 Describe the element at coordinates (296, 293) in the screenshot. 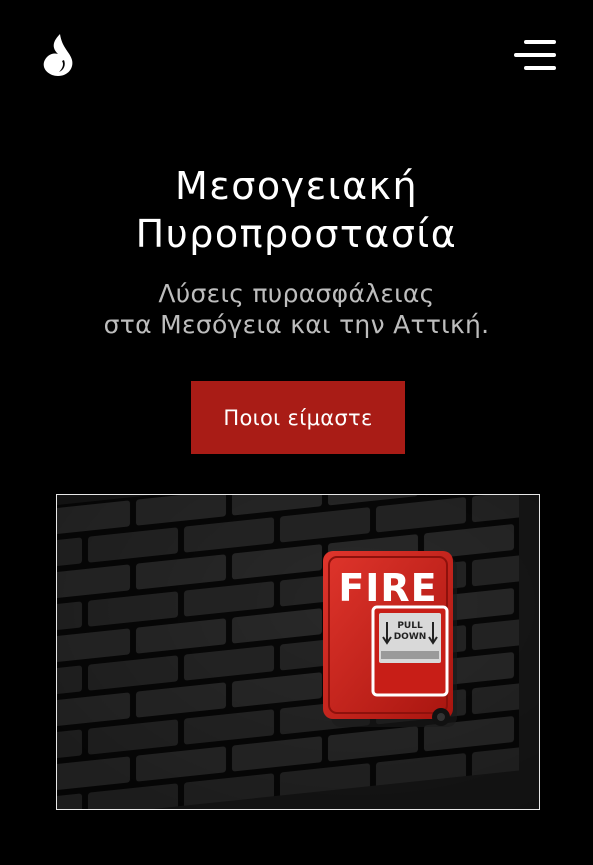

I see `hero-subtitle-line1: Λύσεις πυρασφάλειας` at that location.